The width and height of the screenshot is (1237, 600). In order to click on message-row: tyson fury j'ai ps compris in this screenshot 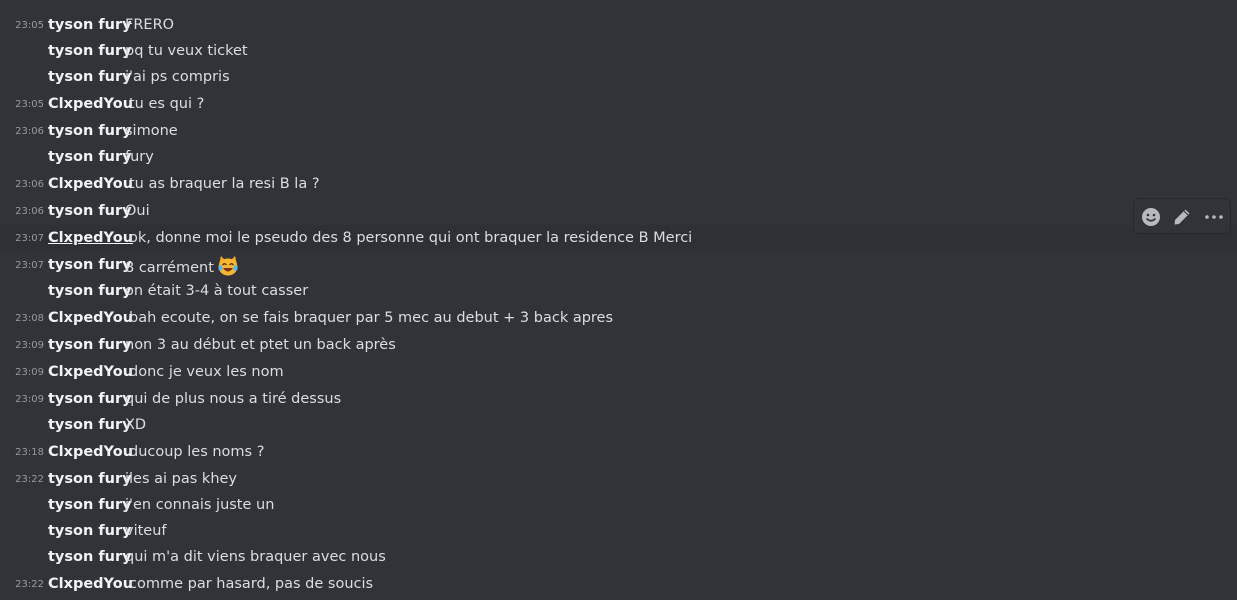, I will do `click(618, 77)`.